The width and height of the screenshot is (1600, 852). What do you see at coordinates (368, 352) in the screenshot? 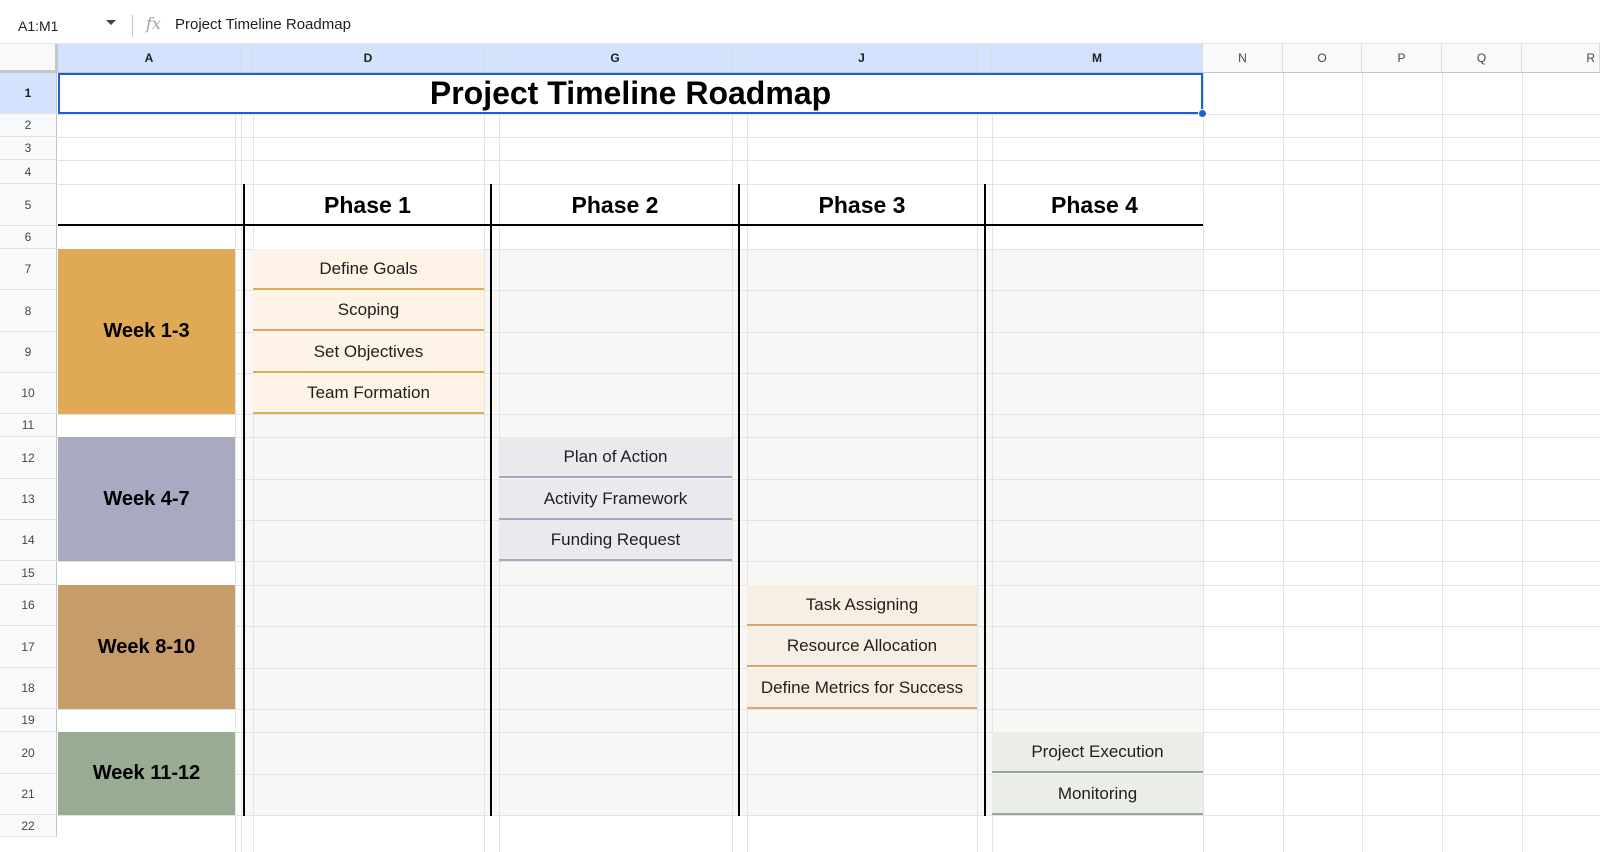
I see `task-cell: Set Objectives` at bounding box center [368, 352].